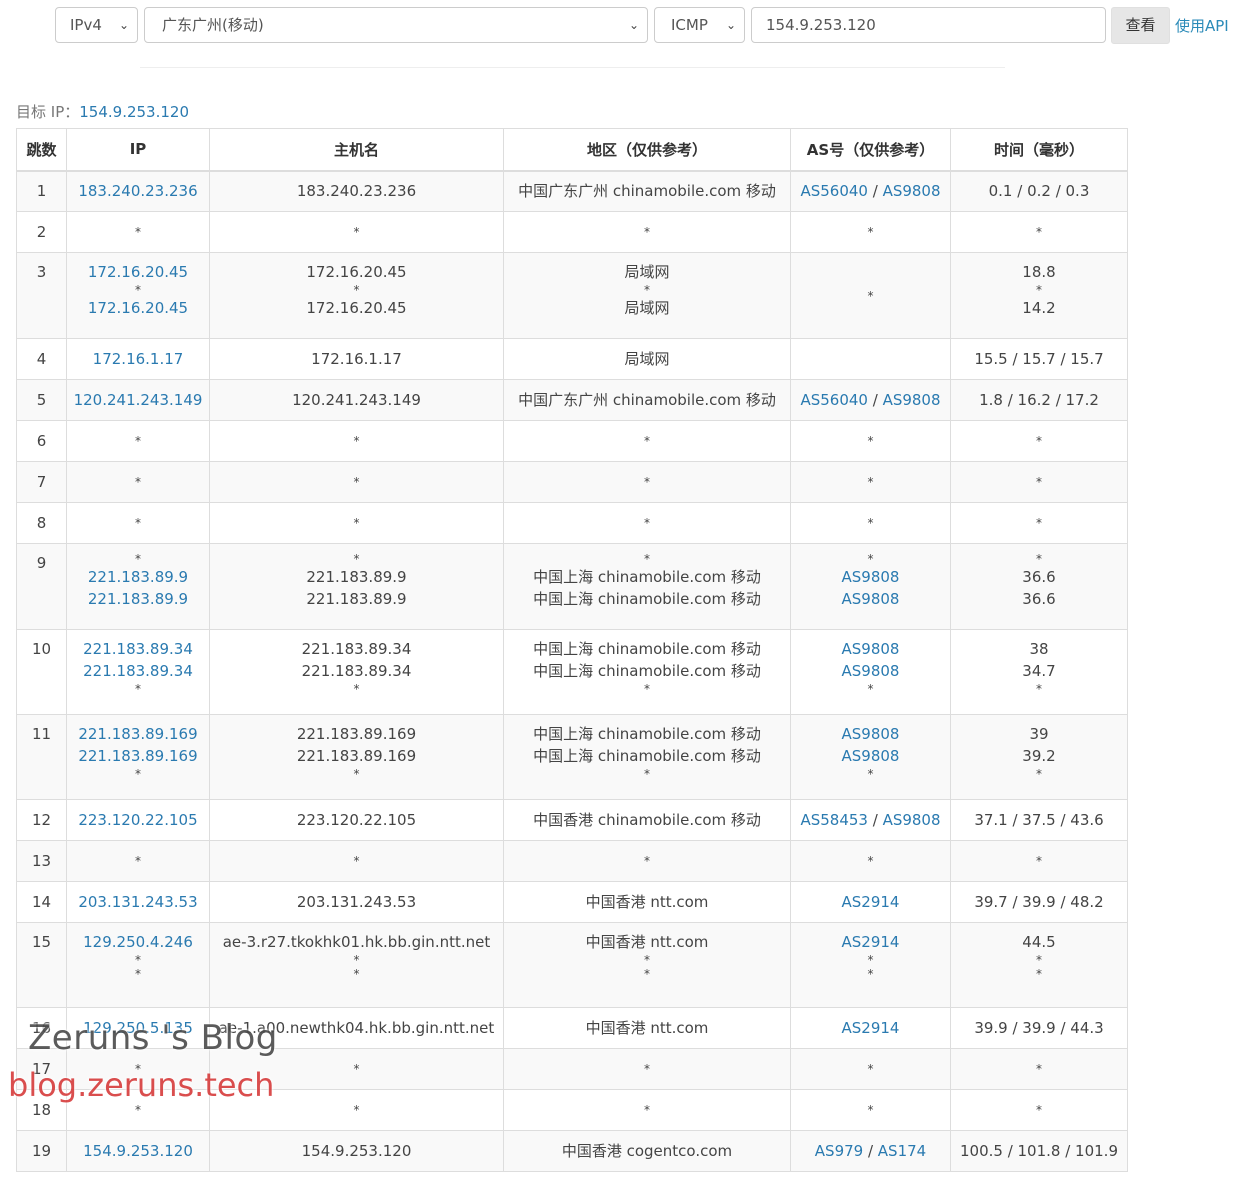 Image resolution: width=1256 pixels, height=1181 pixels. I want to click on ip-link: 223.120.22.105, so click(138, 820).